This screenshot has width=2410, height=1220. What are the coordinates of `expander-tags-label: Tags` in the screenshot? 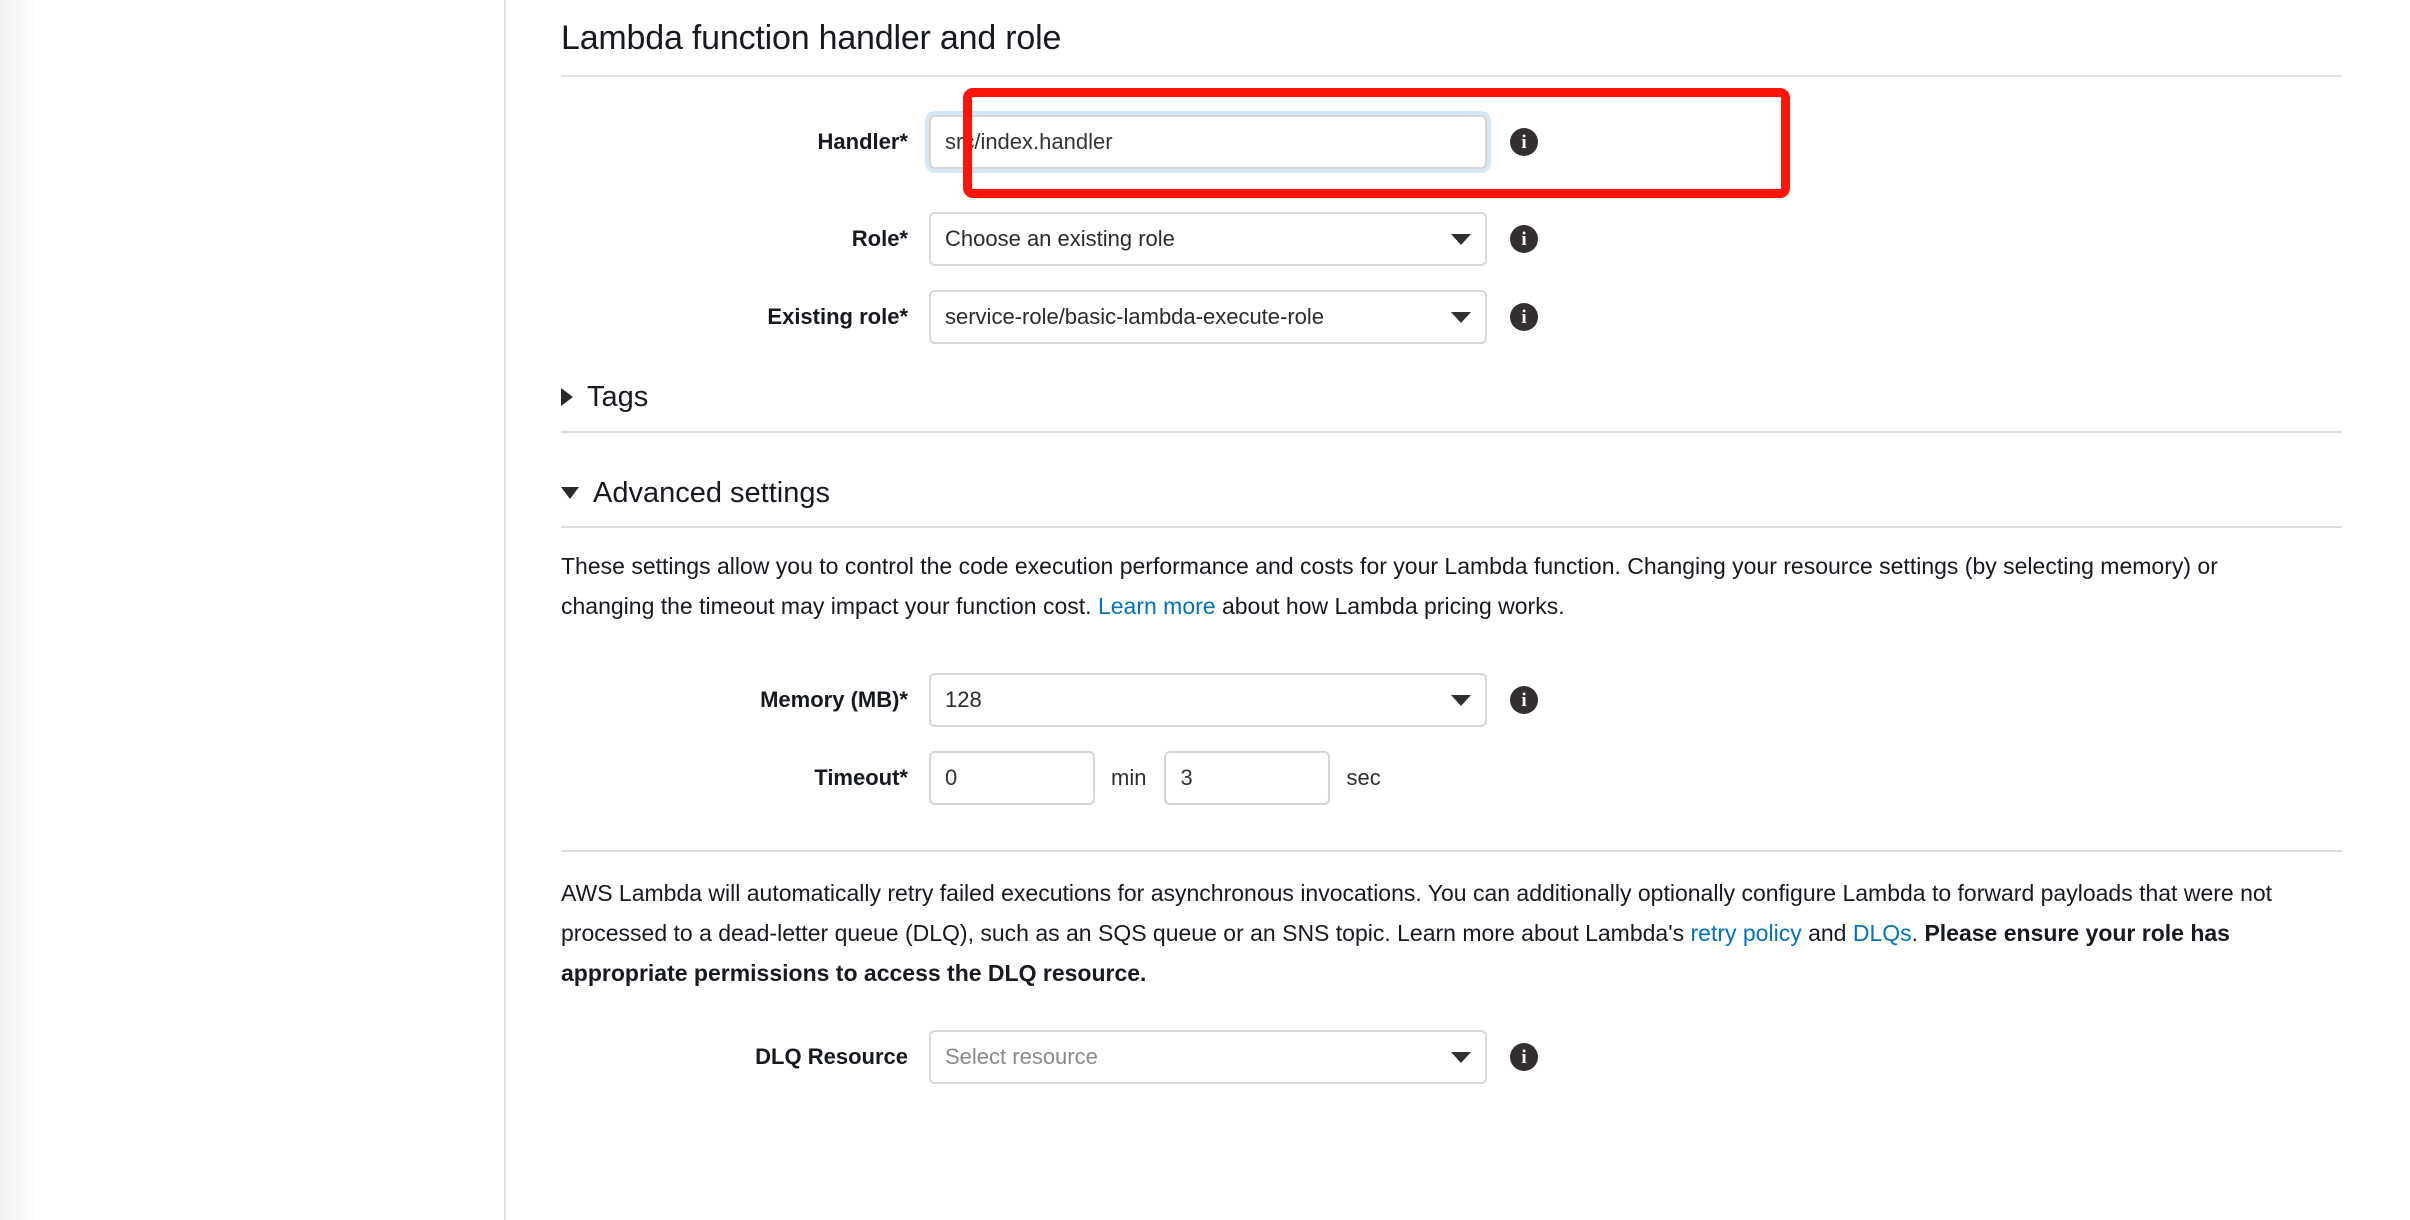 It's located at (618, 397).